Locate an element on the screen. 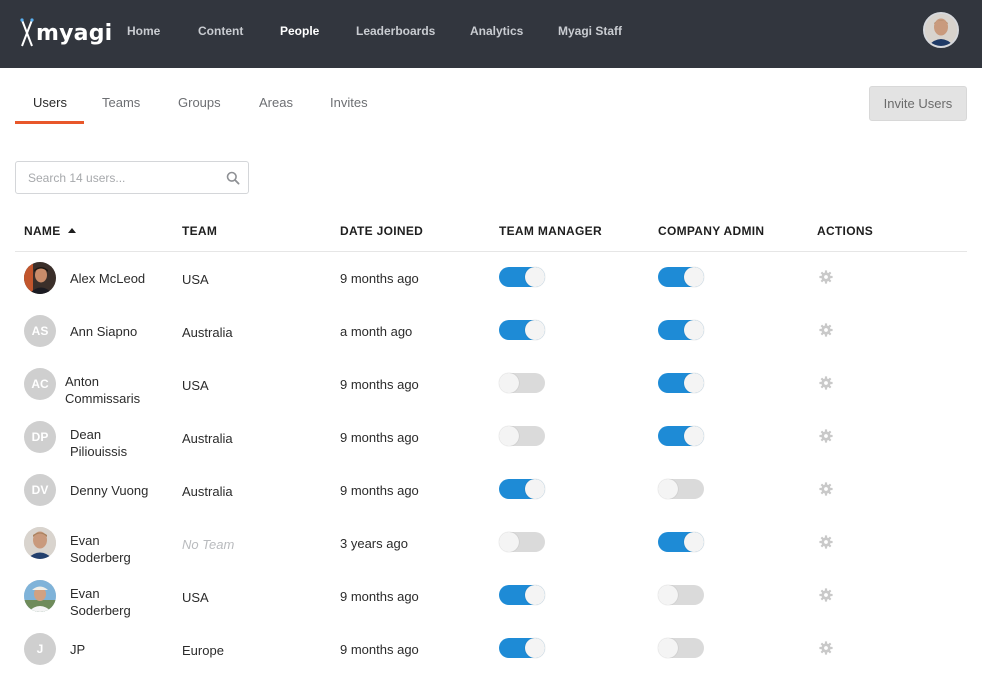 This screenshot has width=982, height=676. avatar: AC is located at coordinates (40, 384).